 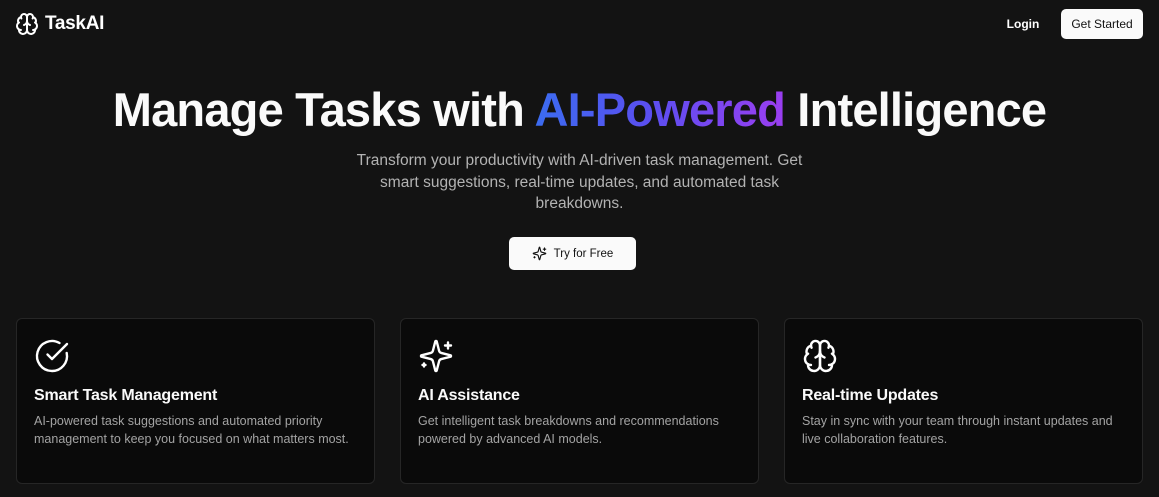 I want to click on brand-logo: TaskAI, so click(x=59, y=24).